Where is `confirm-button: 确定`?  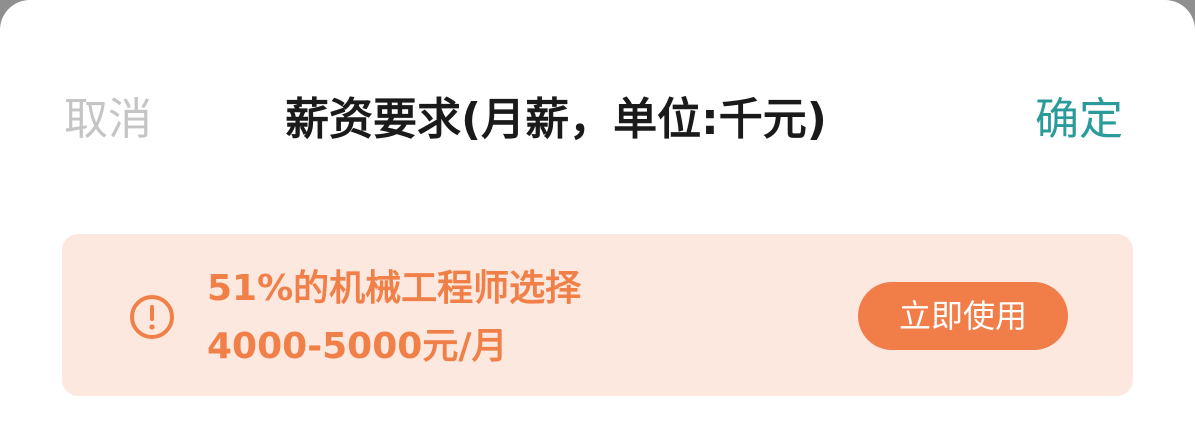 confirm-button: 确定 is located at coordinates (1079, 120).